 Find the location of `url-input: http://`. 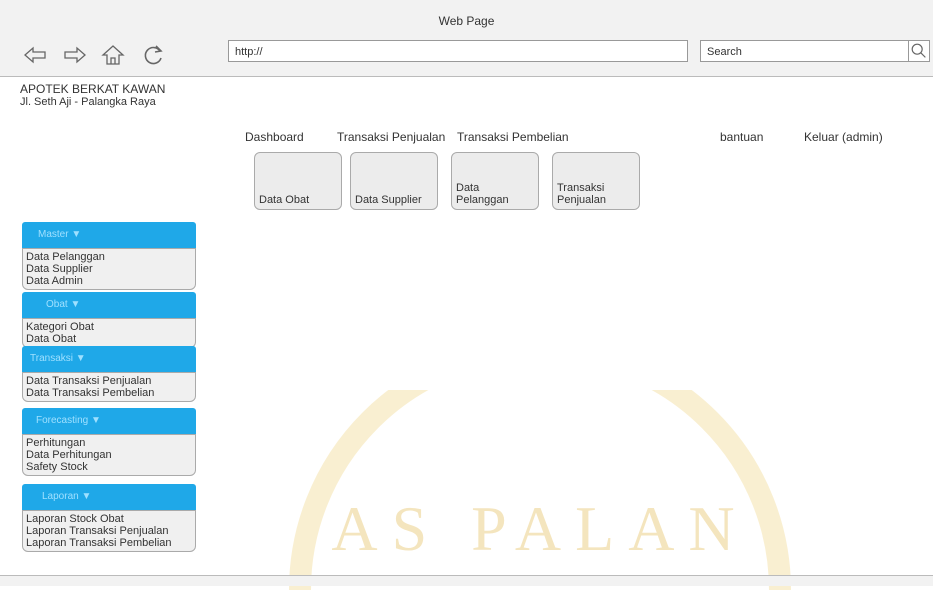

url-input: http:// is located at coordinates (458, 51).